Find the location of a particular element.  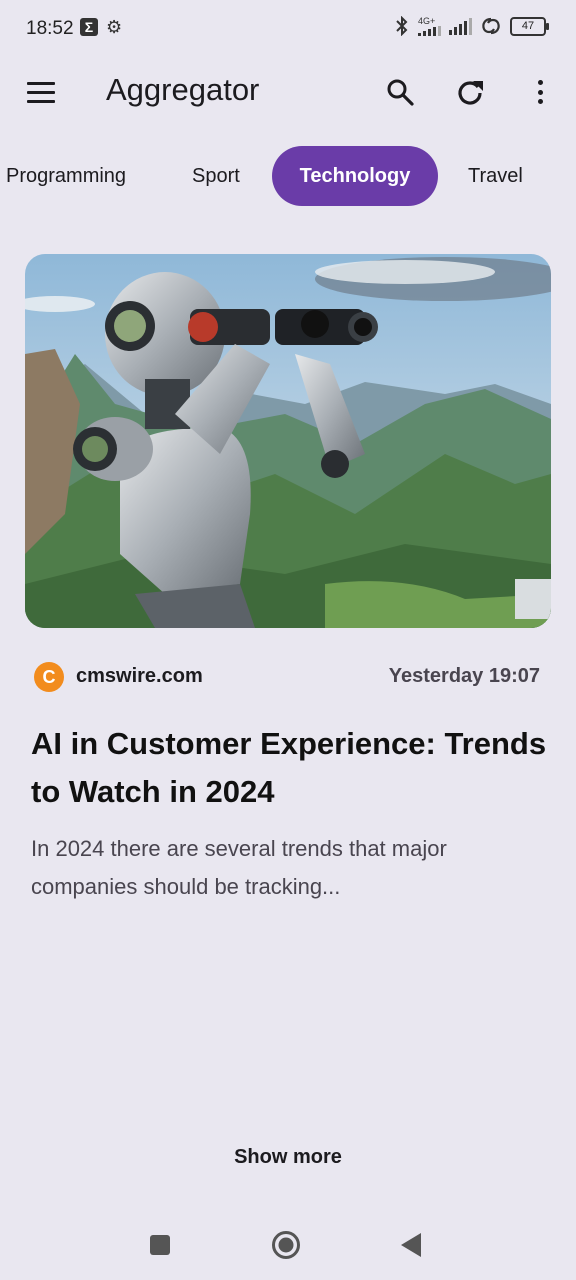

tab-technology: Technology is located at coordinates (355, 176).